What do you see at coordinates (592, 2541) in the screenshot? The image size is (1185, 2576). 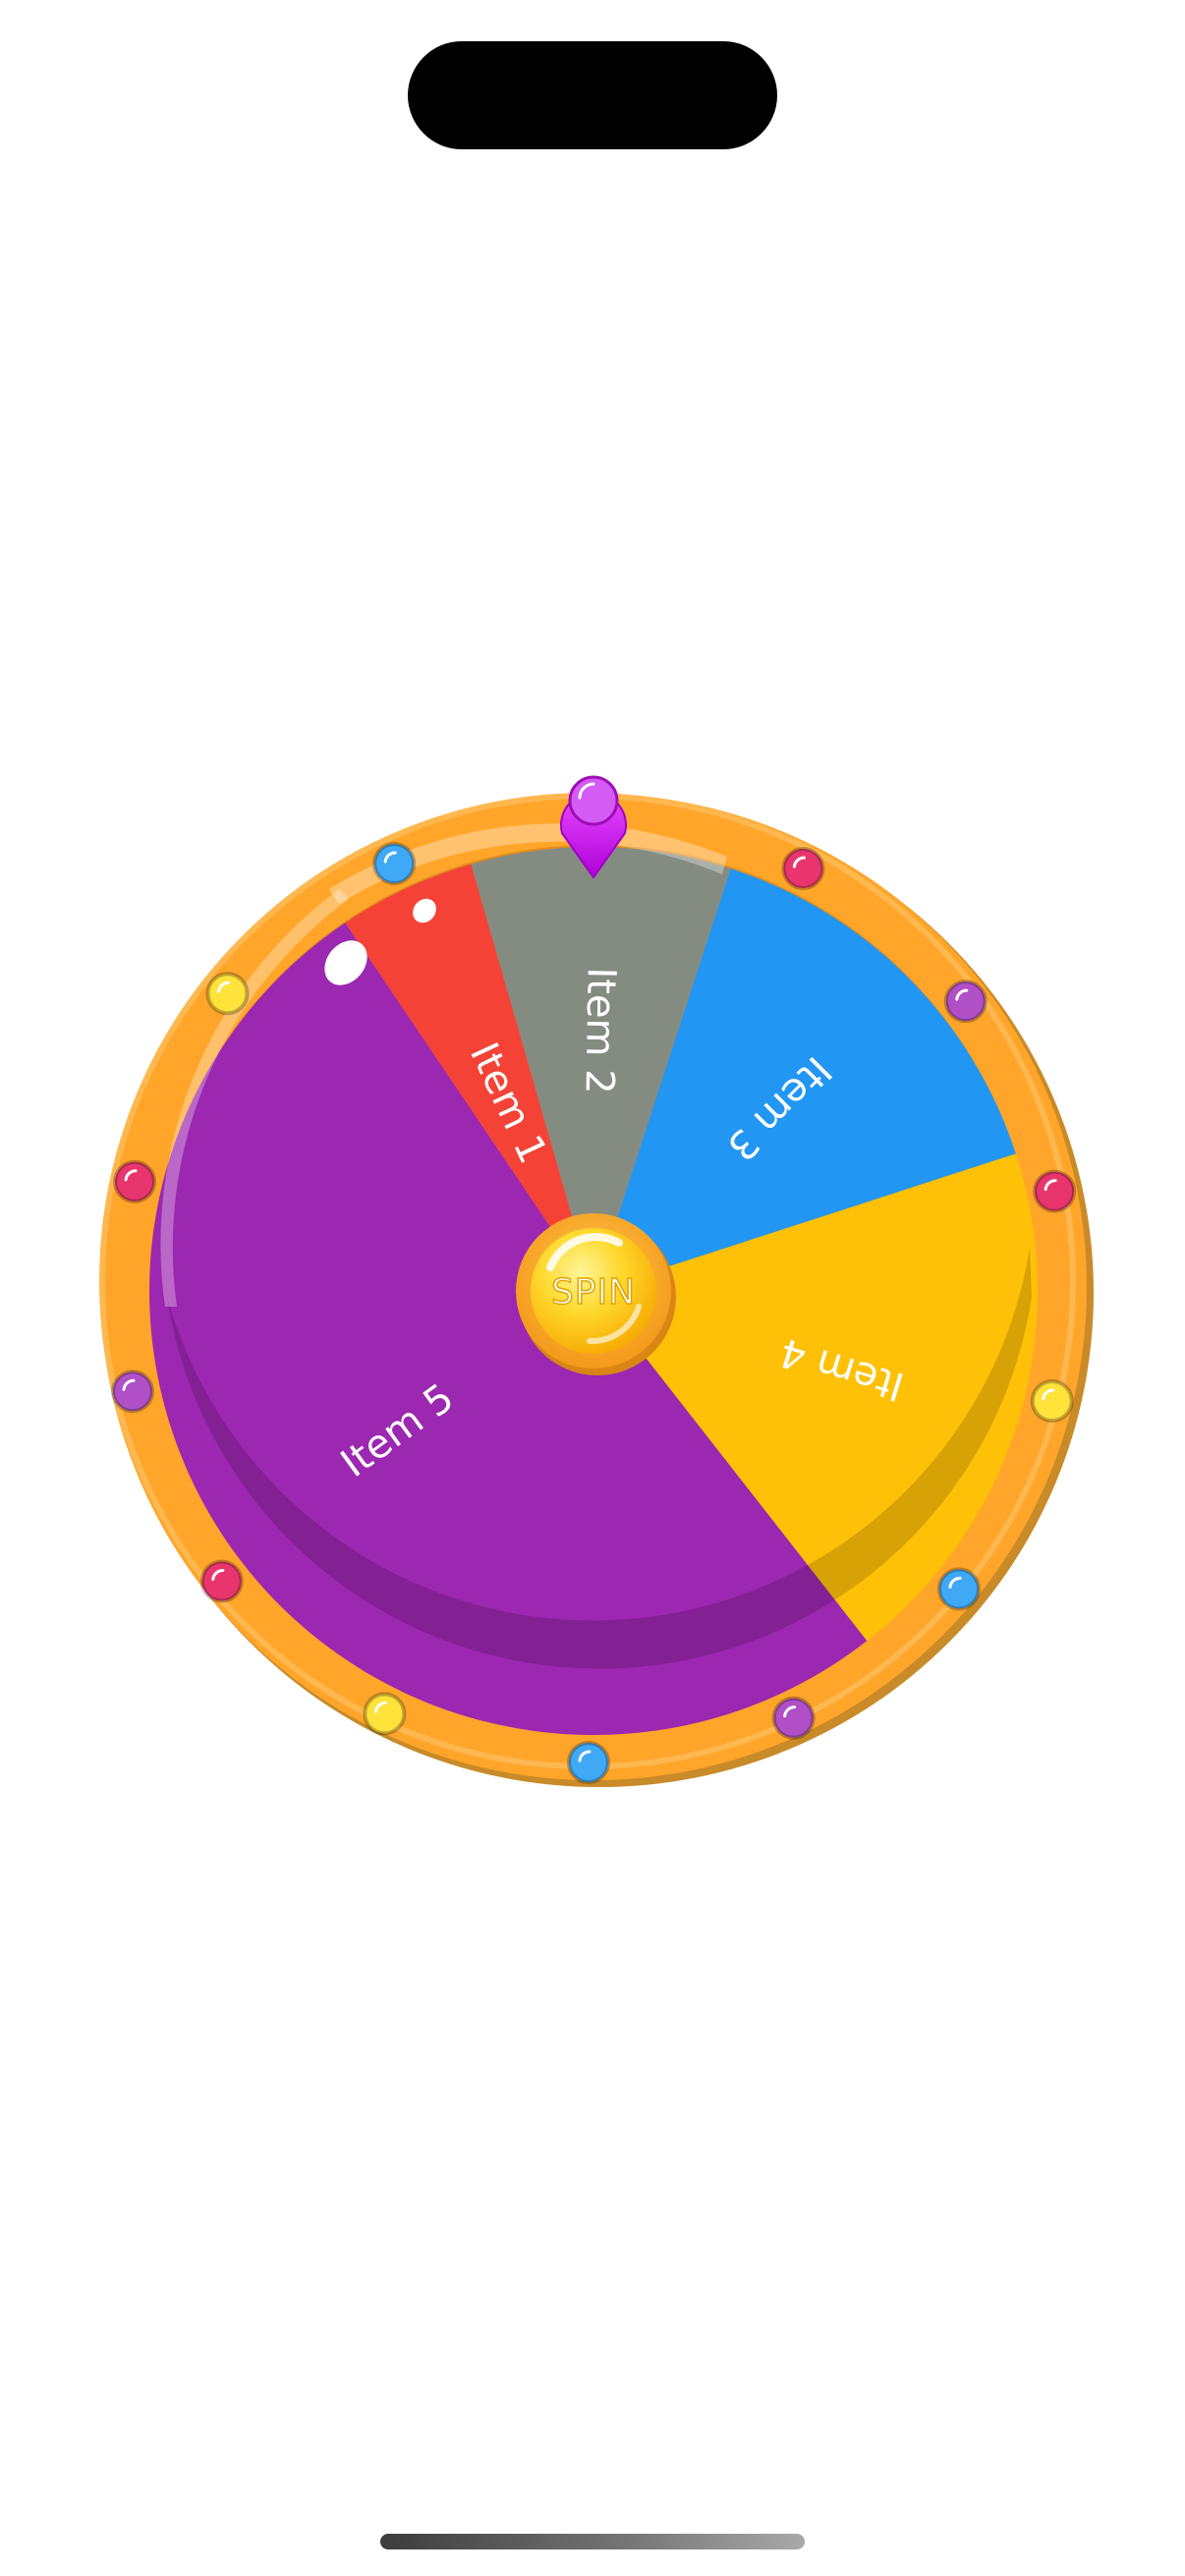 I see `home-indicator` at bounding box center [592, 2541].